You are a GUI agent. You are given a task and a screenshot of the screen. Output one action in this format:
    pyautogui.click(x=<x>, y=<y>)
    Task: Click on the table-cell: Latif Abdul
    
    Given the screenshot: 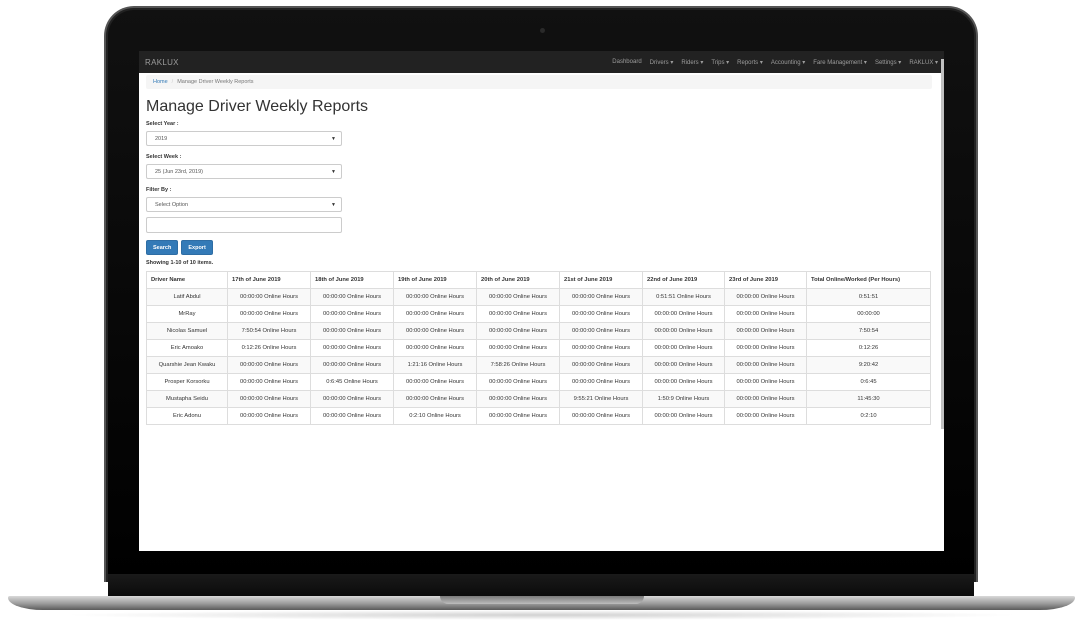 What is the action you would take?
    pyautogui.click(x=187, y=297)
    